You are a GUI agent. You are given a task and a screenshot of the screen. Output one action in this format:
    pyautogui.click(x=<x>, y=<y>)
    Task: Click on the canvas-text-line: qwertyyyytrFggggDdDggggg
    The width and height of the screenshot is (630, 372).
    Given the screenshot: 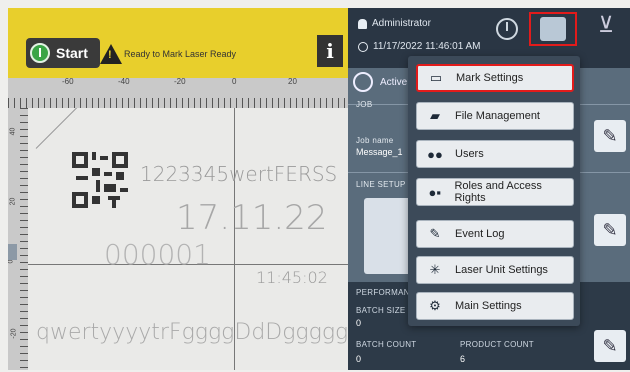 What is the action you would take?
    pyautogui.click(x=192, y=332)
    